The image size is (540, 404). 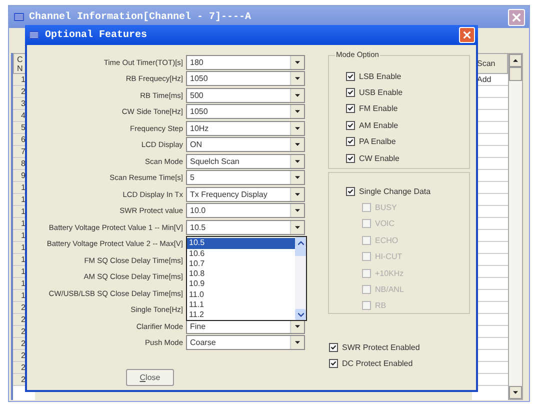 What do you see at coordinates (395, 191) in the screenshot?
I see `checkbox-label: Single Change Data` at bounding box center [395, 191].